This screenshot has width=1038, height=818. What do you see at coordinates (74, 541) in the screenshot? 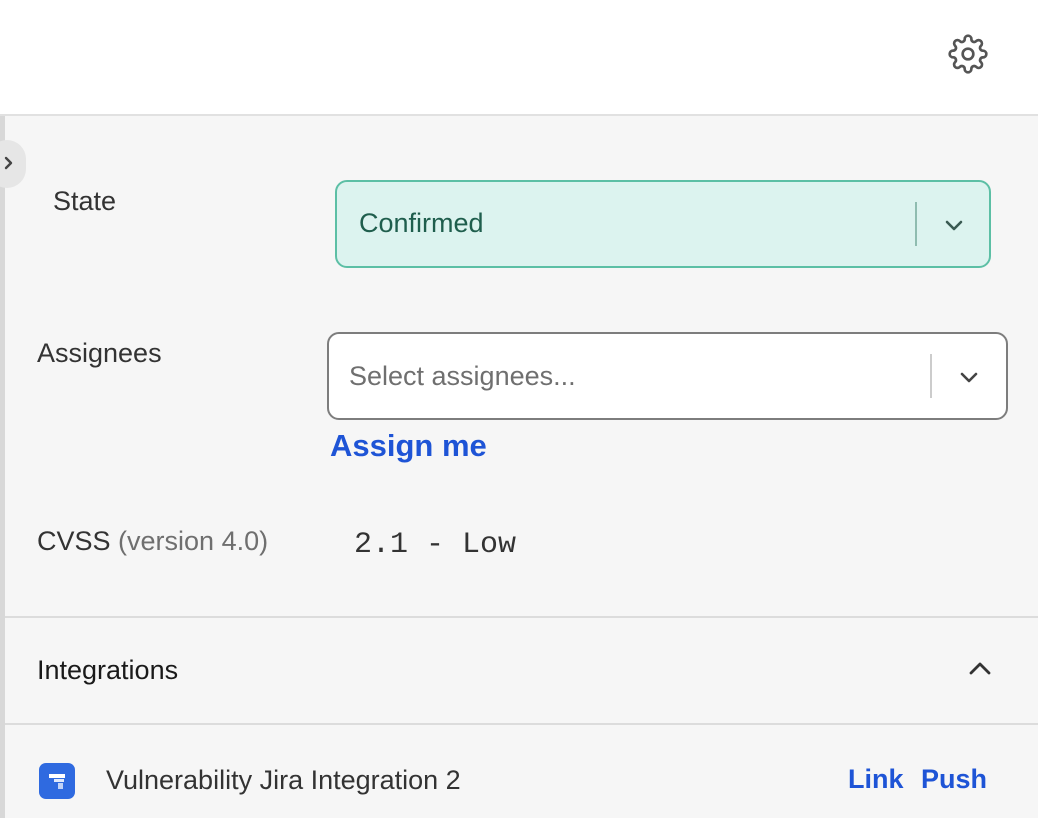
I see `cvss-label: CVSS` at bounding box center [74, 541].